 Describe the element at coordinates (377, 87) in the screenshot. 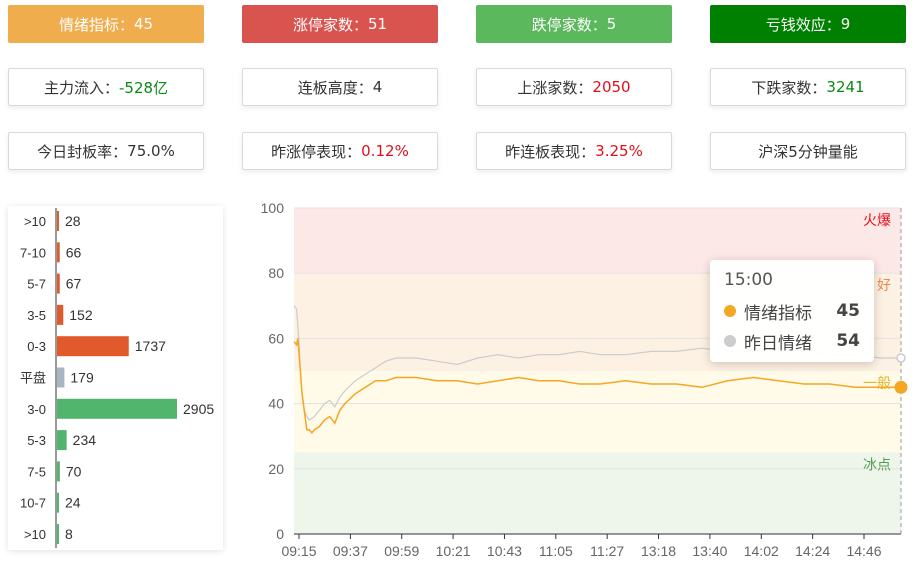

I see `stat-card-value: 4` at that location.